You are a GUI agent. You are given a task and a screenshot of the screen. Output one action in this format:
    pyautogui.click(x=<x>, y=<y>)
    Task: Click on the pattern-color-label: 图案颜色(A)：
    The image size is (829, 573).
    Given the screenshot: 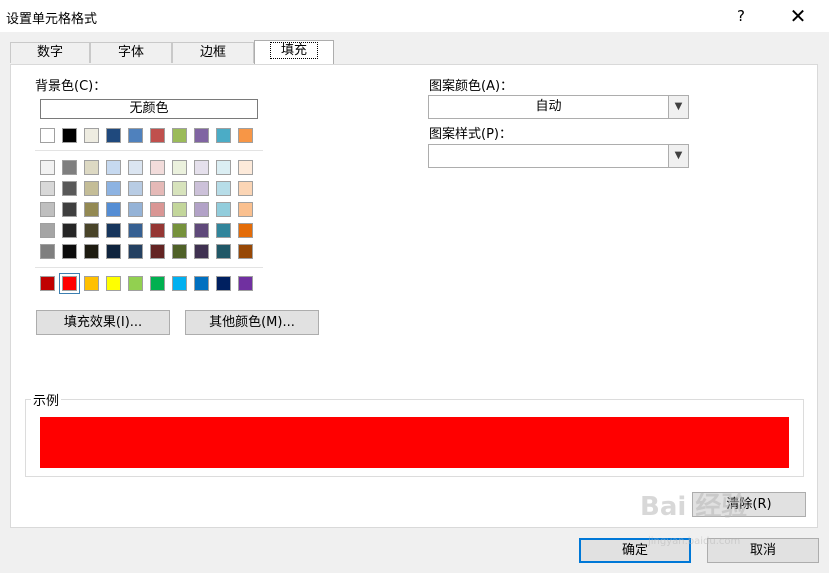 What is the action you would take?
    pyautogui.click(x=471, y=86)
    